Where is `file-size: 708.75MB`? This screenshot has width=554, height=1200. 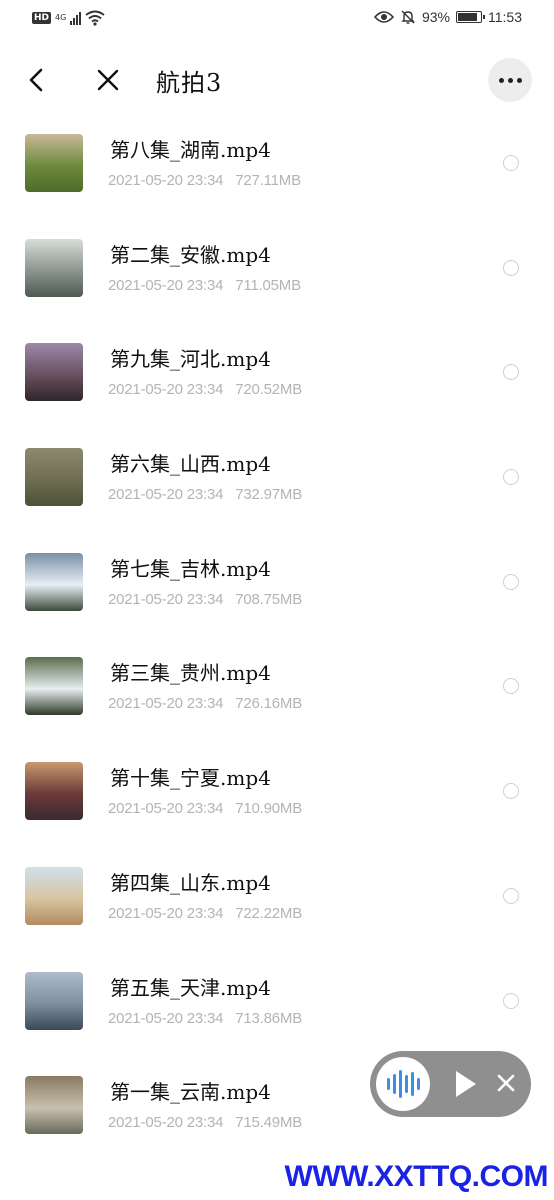
file-size: 708.75MB is located at coordinates (269, 599).